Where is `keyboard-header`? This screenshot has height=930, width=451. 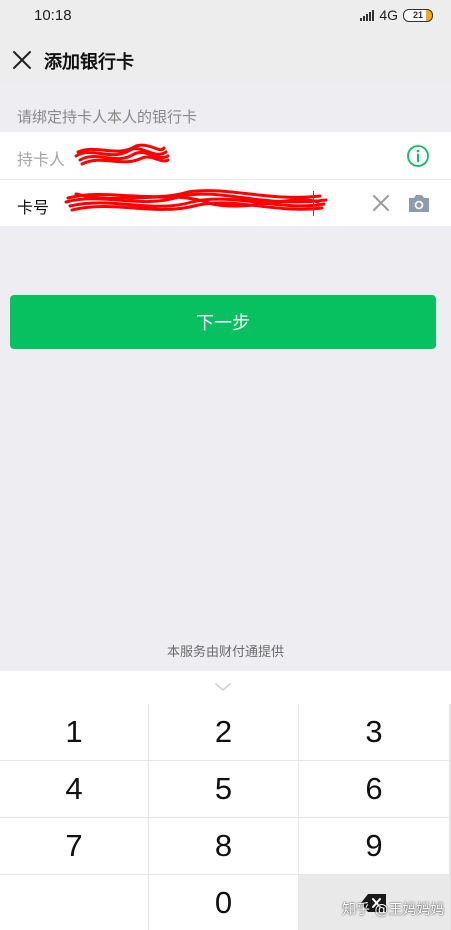
keyboard-header is located at coordinates (225, 687).